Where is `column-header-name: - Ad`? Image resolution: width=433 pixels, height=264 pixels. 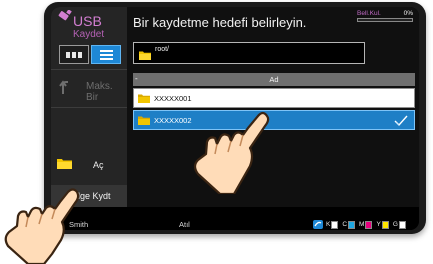
column-header-name: - Ad is located at coordinates (274, 79).